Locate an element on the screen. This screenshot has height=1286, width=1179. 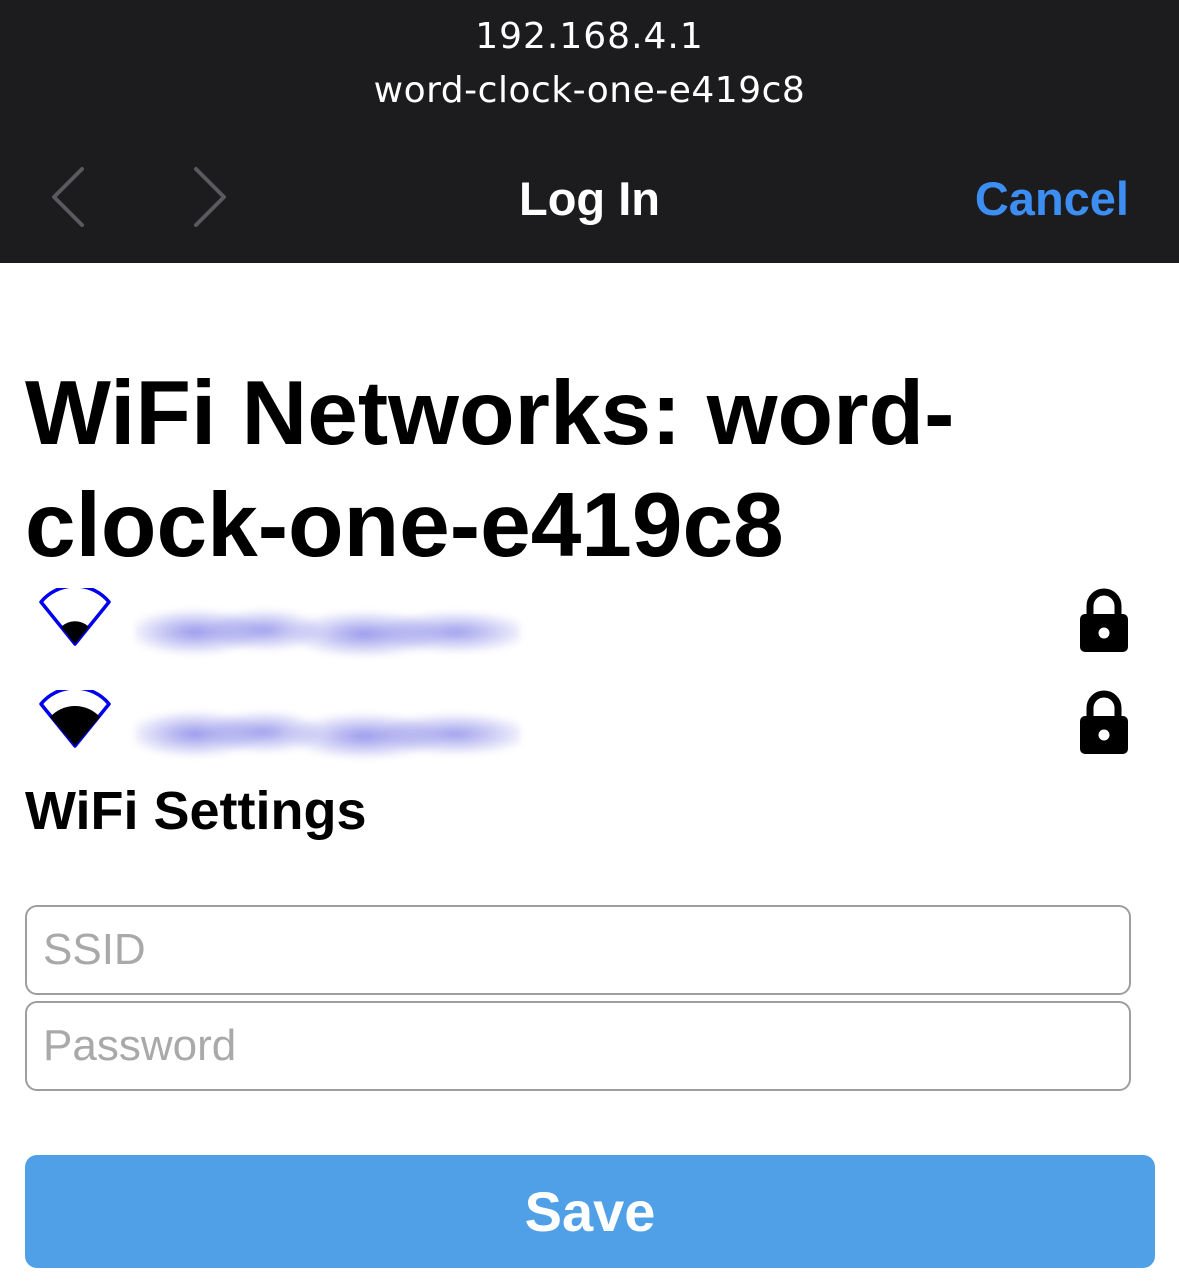
save-button: Save is located at coordinates (590, 1211).